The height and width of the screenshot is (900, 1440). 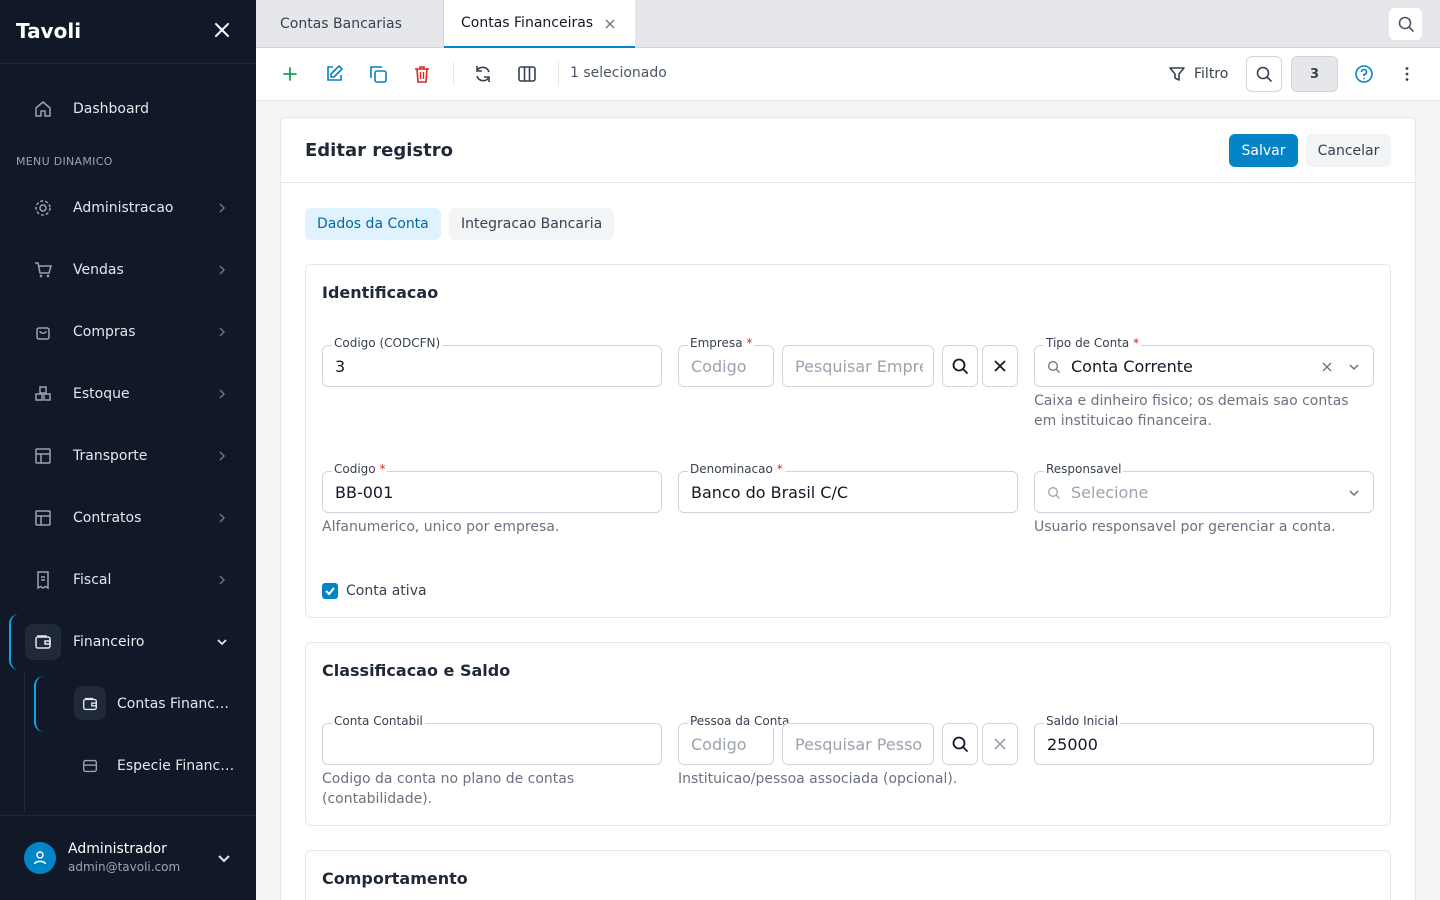 What do you see at coordinates (1405, 24) in the screenshot?
I see `global-search-button` at bounding box center [1405, 24].